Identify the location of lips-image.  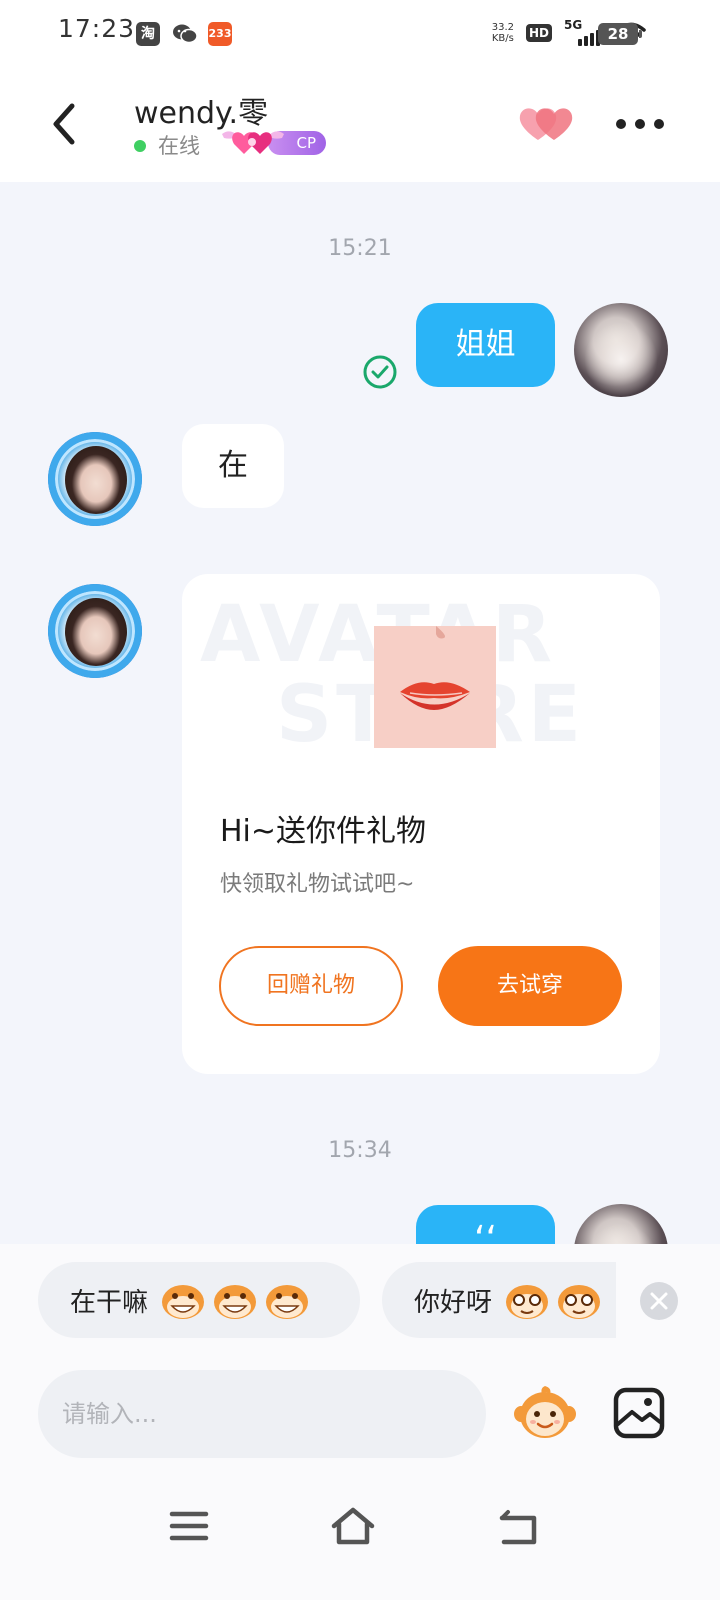
(435, 687).